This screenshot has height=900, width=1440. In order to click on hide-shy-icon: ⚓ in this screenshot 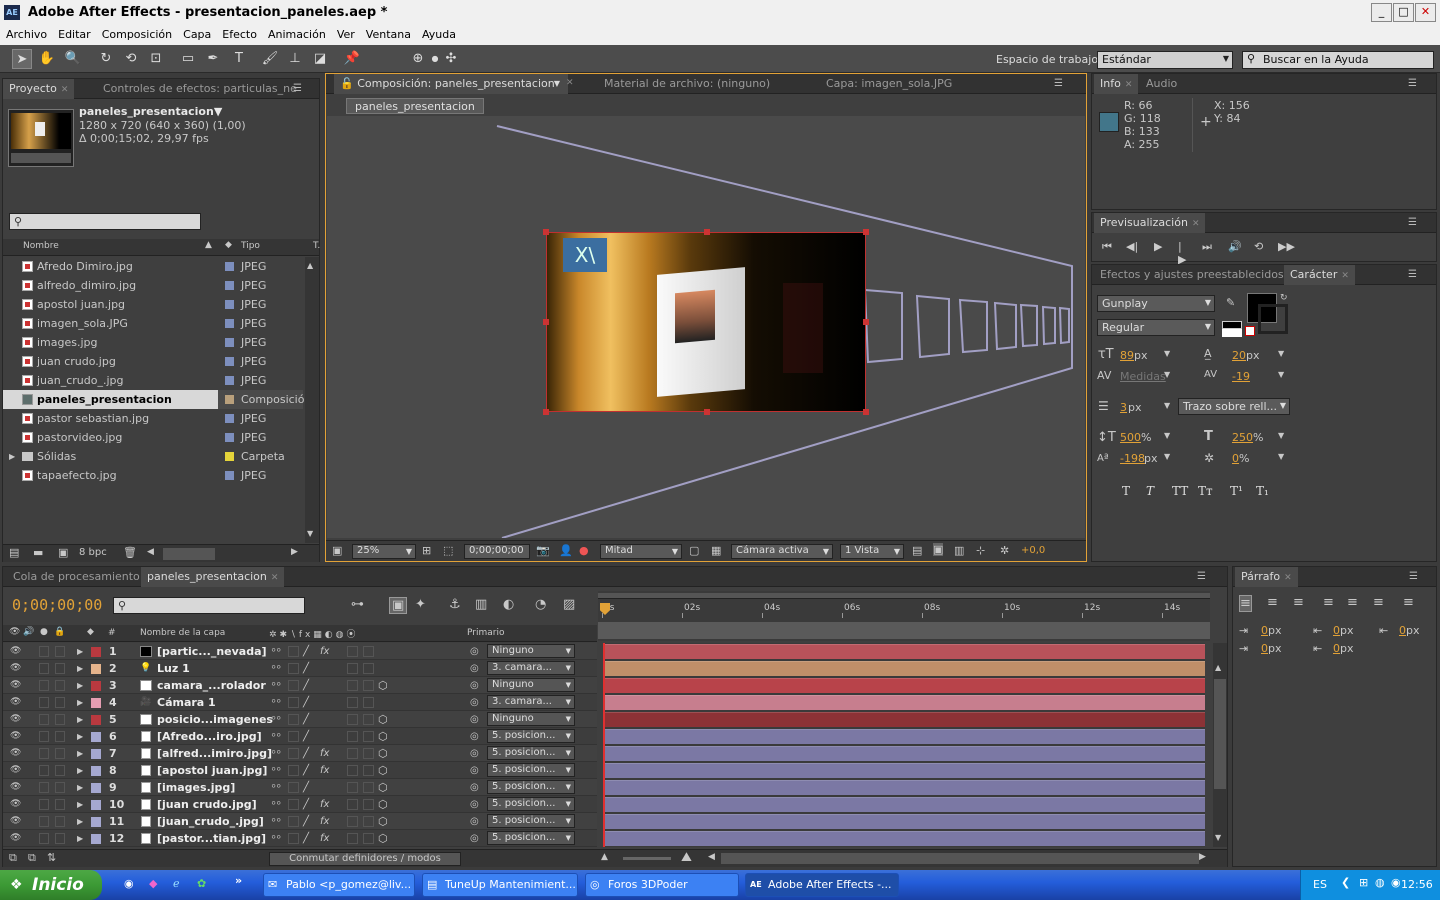, I will do `click(455, 604)`.